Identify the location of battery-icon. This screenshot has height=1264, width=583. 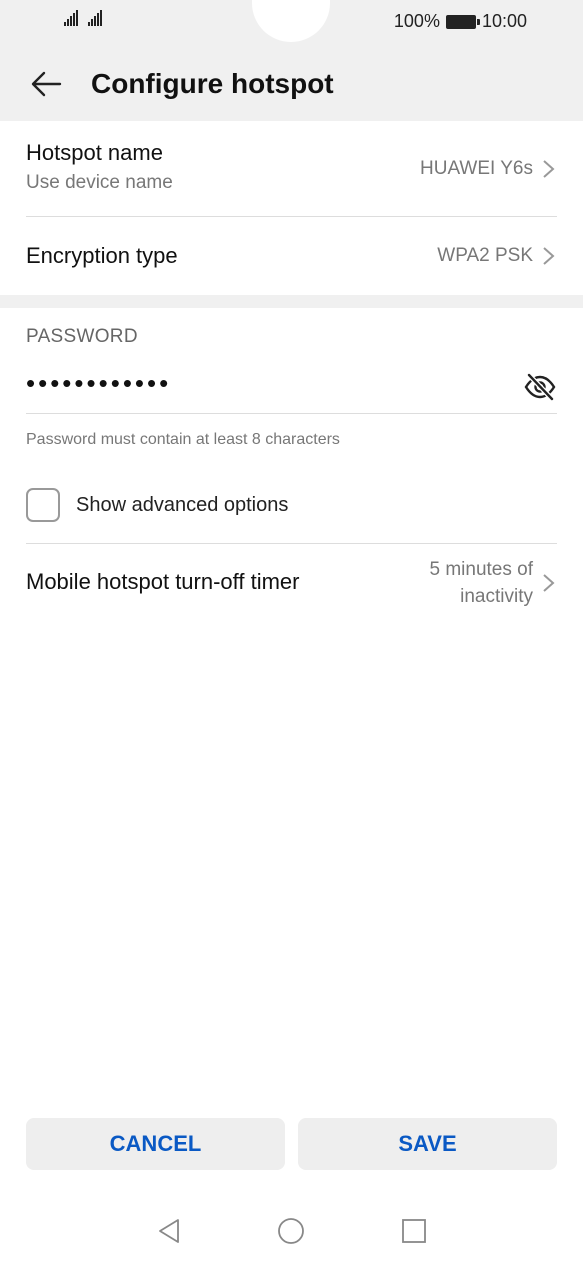
(462, 21).